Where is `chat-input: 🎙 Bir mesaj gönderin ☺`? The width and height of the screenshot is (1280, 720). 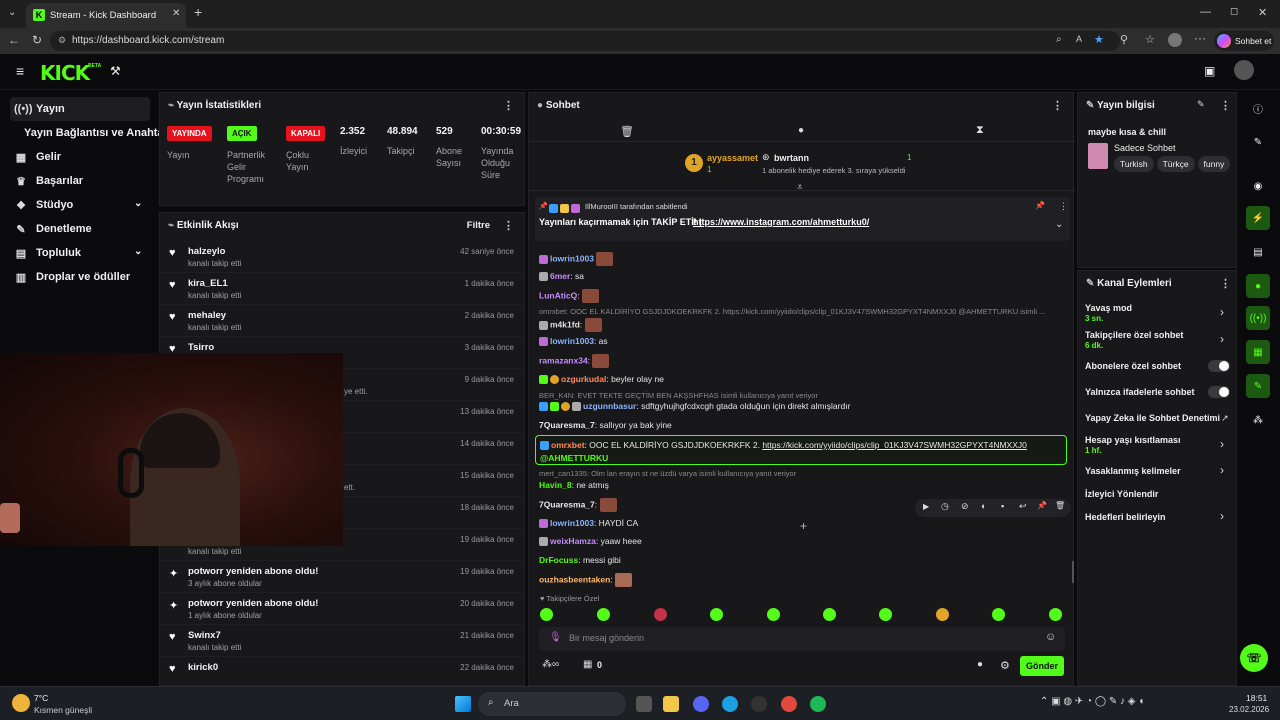
chat-input: 🎙 Bir mesaj gönderin ☺ is located at coordinates (802, 639).